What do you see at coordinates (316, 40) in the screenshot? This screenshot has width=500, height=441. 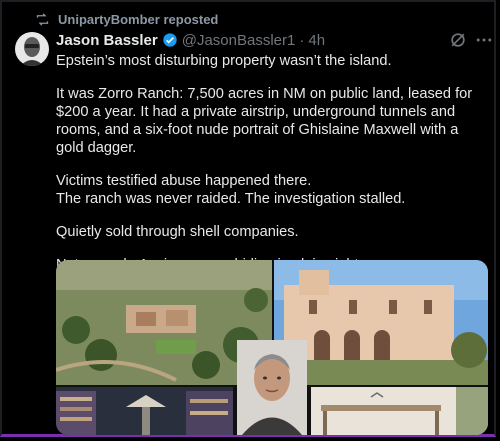 I see `timestamp: 4h` at bounding box center [316, 40].